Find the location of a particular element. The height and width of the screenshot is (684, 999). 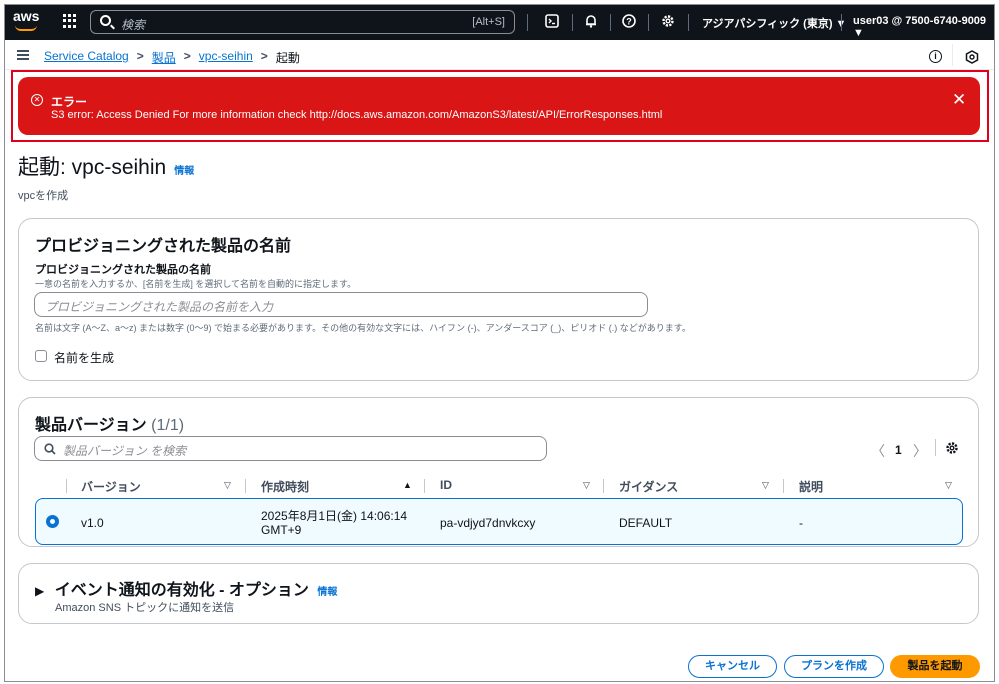

breadcrumb-bar: Service Catalog > 製品 > vpc-seihin > 起動 i is located at coordinates (499, 55).